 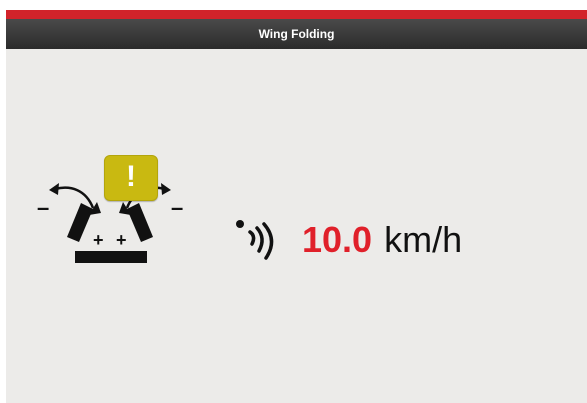 I want to click on wing-right-plus: +, so click(x=121, y=240).